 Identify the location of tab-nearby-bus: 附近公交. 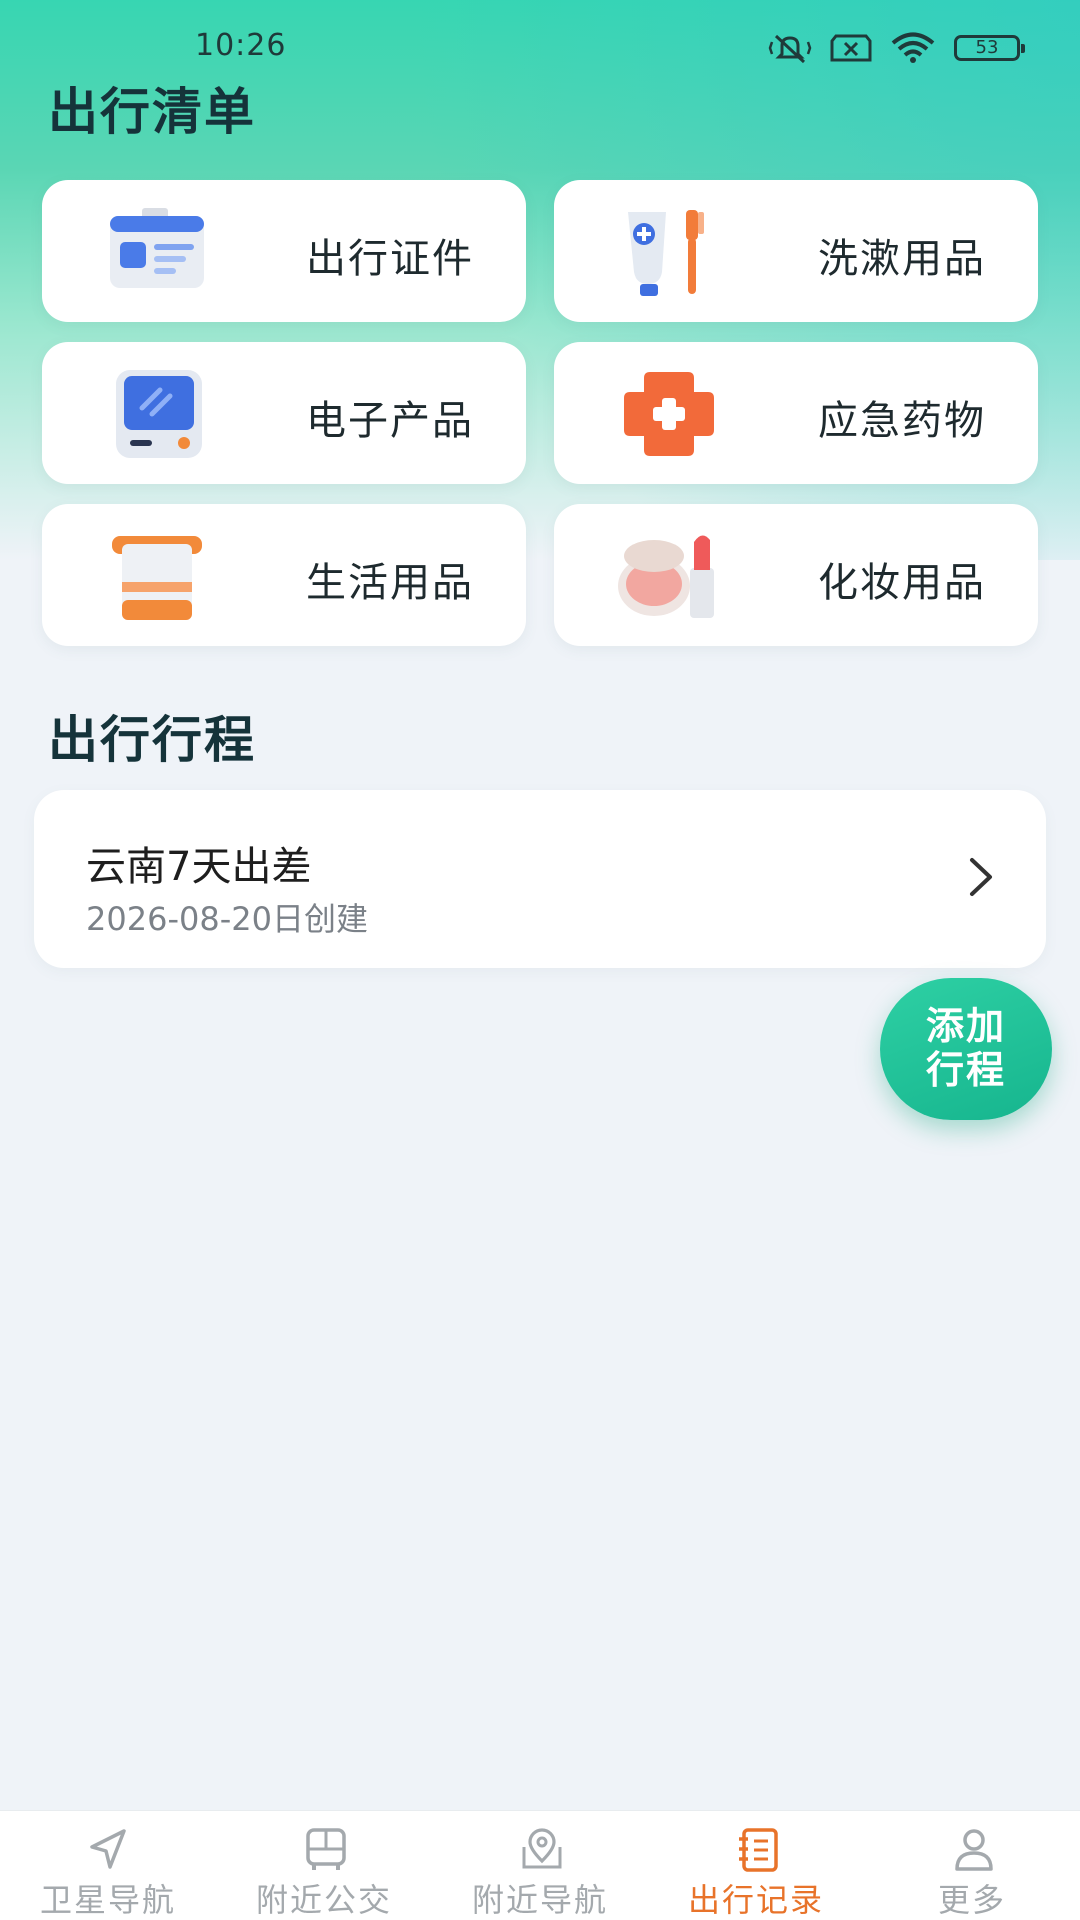
(324, 1865).